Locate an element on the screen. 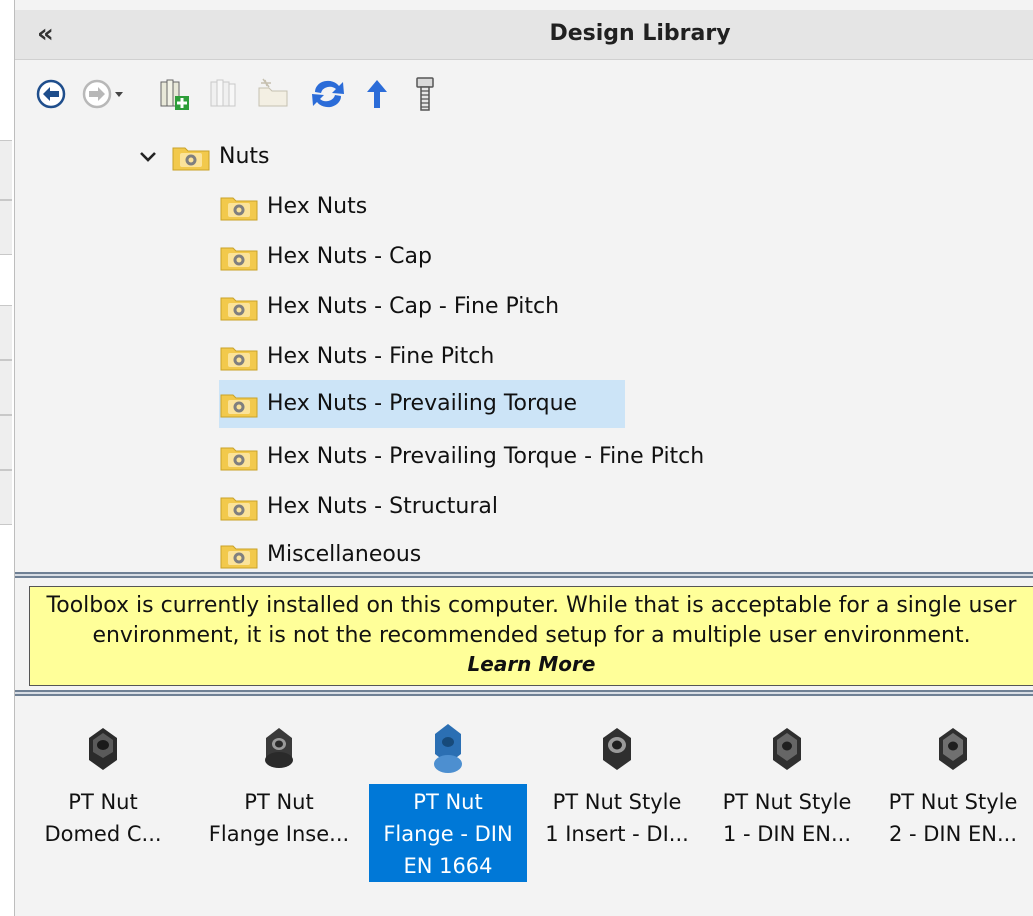  gallery-item-caption: PT Nut Flange - DIN EN 1664 is located at coordinates (448, 833).